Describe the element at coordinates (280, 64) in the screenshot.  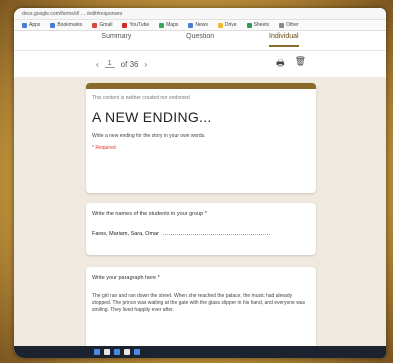
I see `printer-icon: 🖶` at that location.